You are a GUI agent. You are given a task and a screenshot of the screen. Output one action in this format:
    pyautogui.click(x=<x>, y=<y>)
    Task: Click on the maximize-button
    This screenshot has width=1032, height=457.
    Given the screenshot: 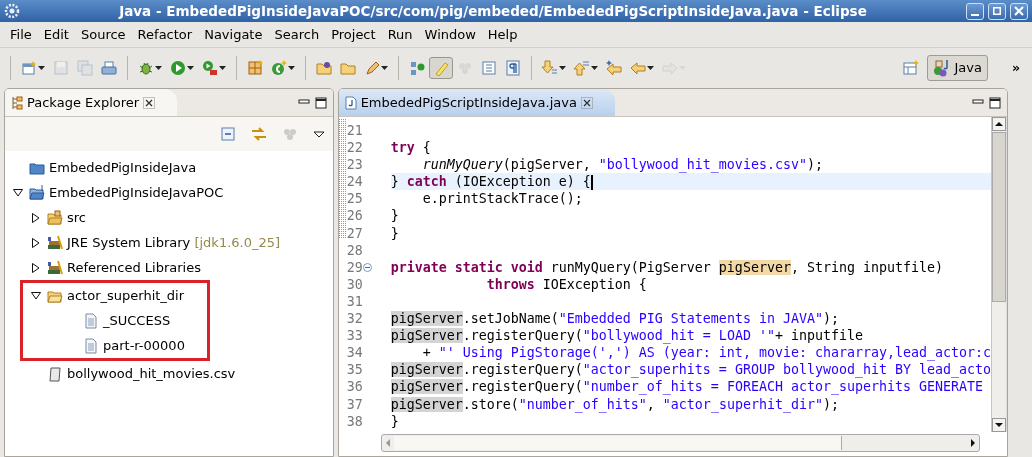 What is the action you would take?
    pyautogui.click(x=997, y=11)
    